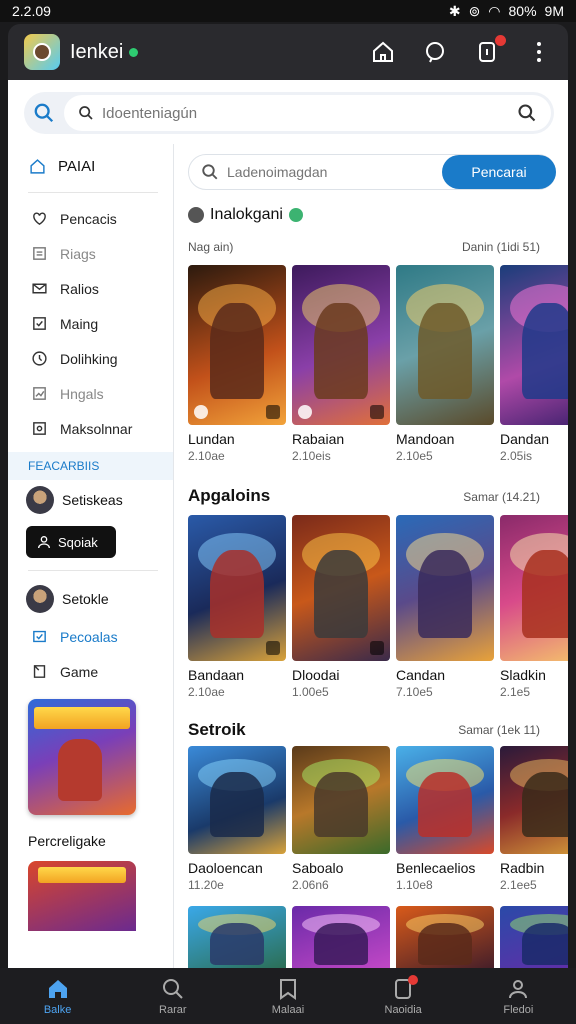 This screenshot has height=1024, width=576. Describe the element at coordinates (474, 10) in the screenshot. I see `alarm-icon: ⊚` at that location.